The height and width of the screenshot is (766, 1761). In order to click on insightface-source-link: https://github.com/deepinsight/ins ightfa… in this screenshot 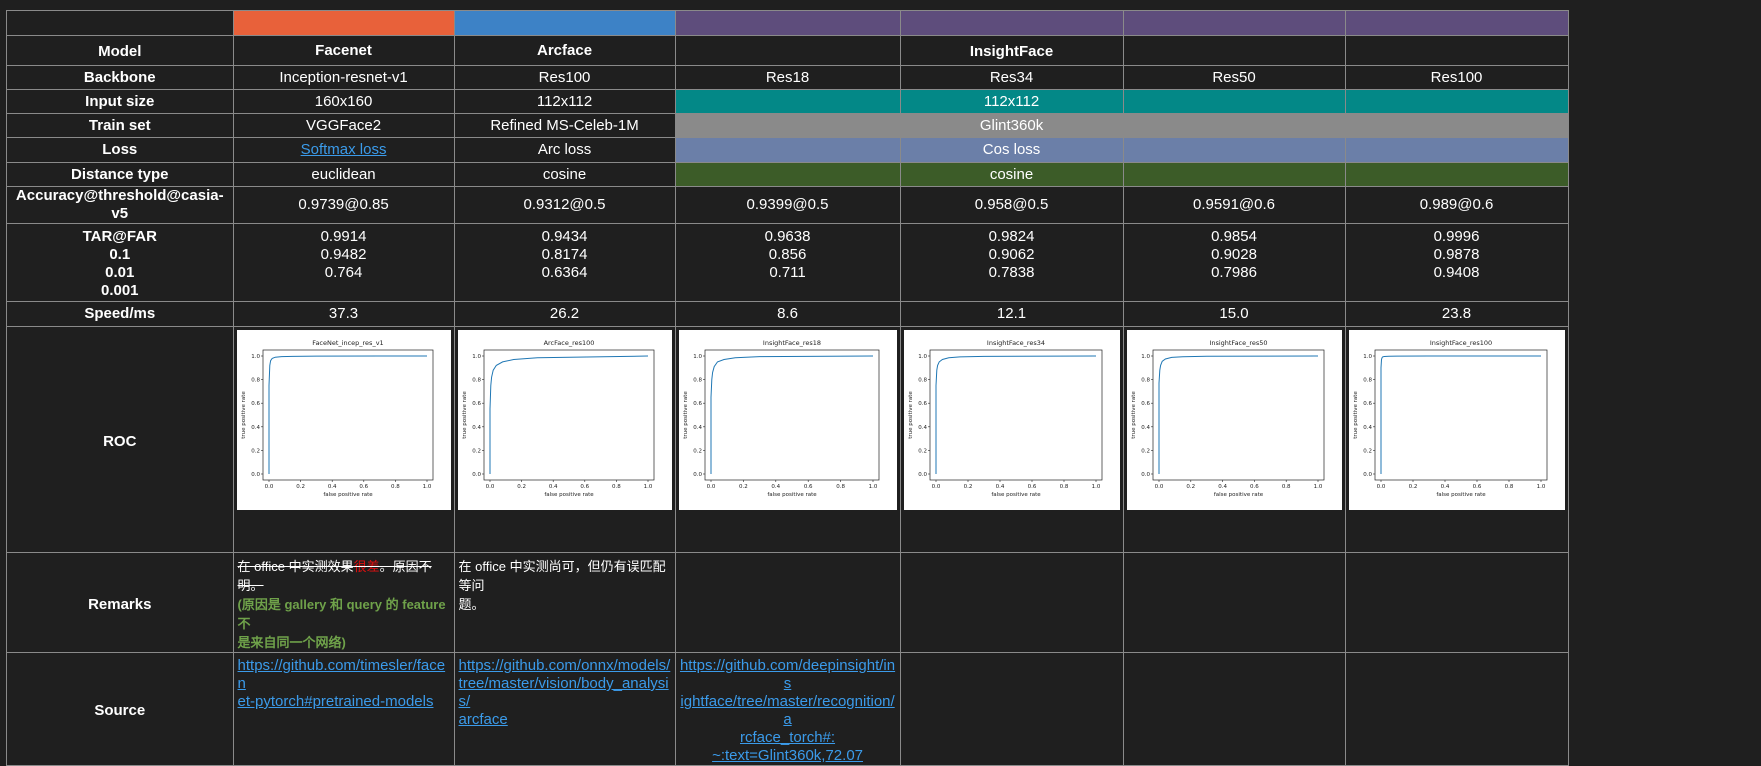, I will do `click(787, 710)`.